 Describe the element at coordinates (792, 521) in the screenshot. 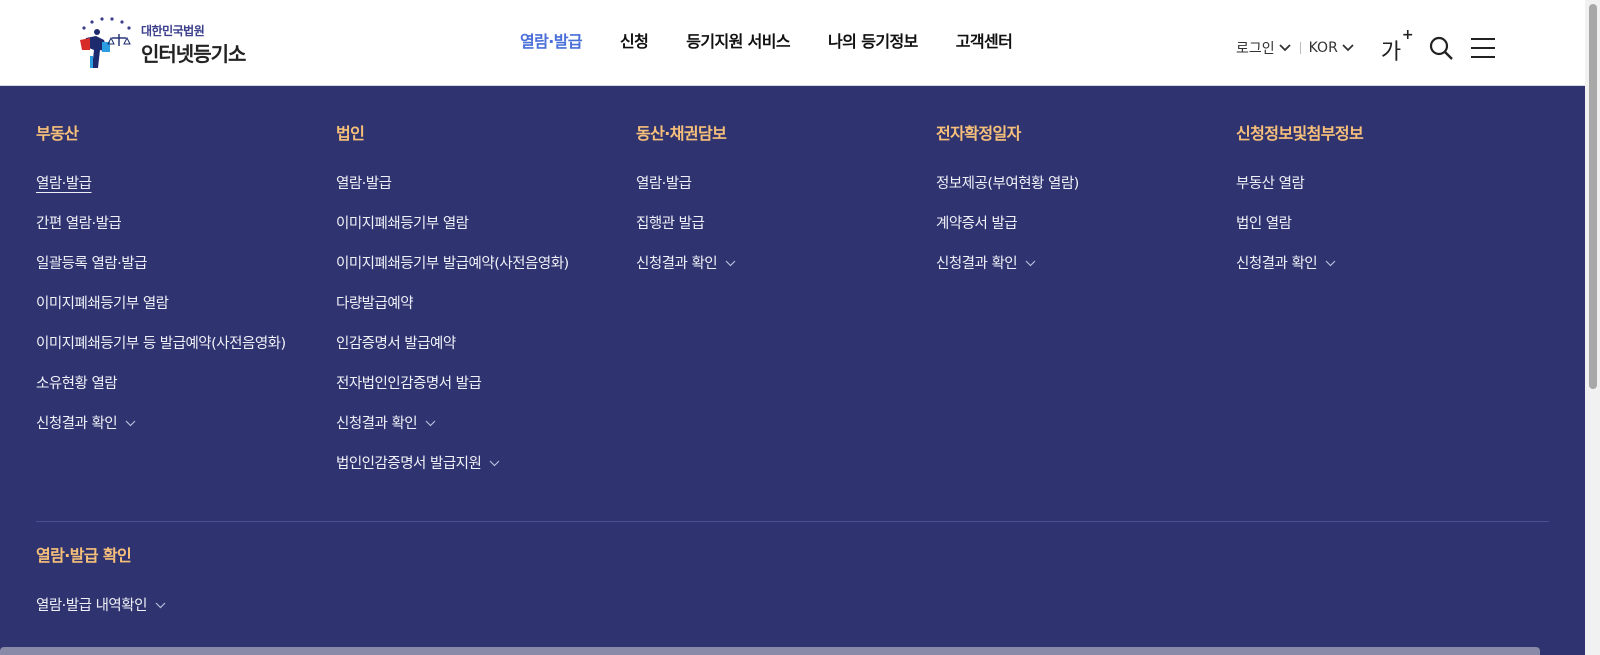

I see `menu-divider` at that location.